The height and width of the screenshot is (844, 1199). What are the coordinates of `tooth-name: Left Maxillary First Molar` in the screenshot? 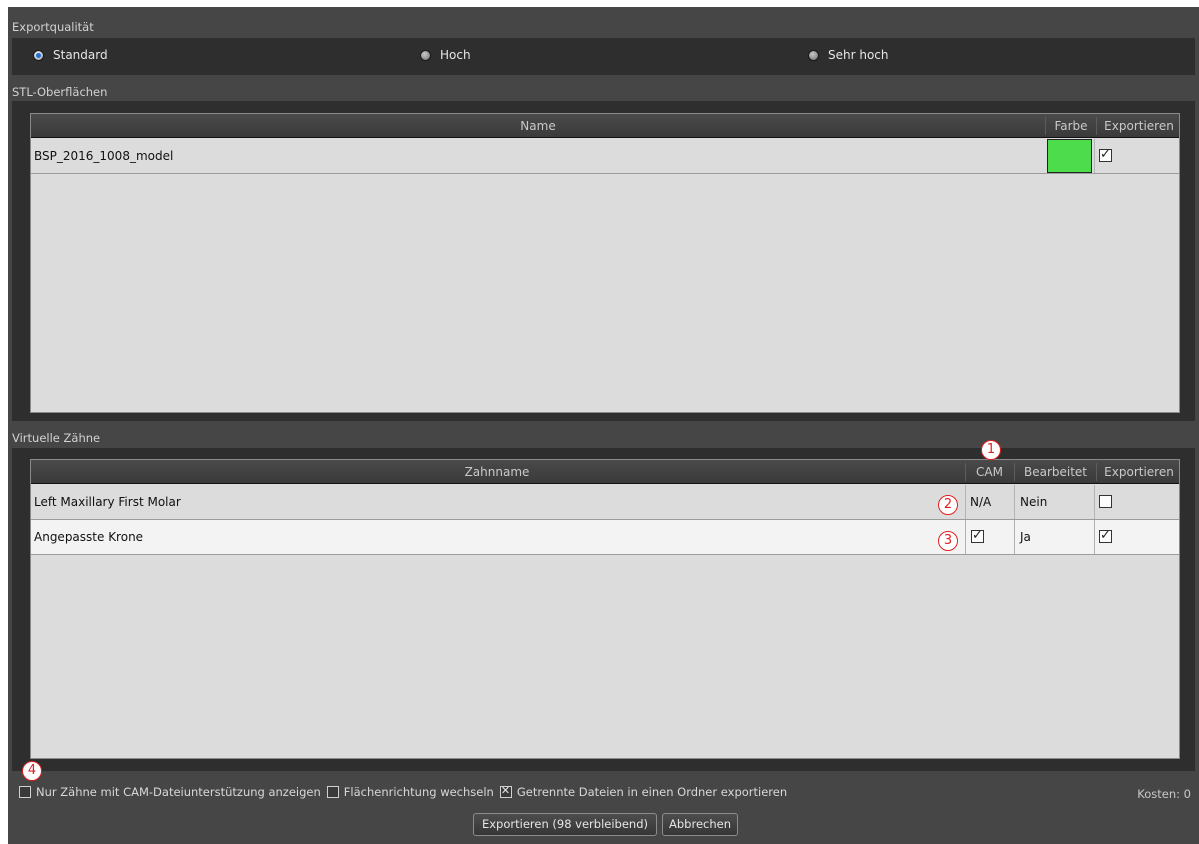 It's located at (107, 502).